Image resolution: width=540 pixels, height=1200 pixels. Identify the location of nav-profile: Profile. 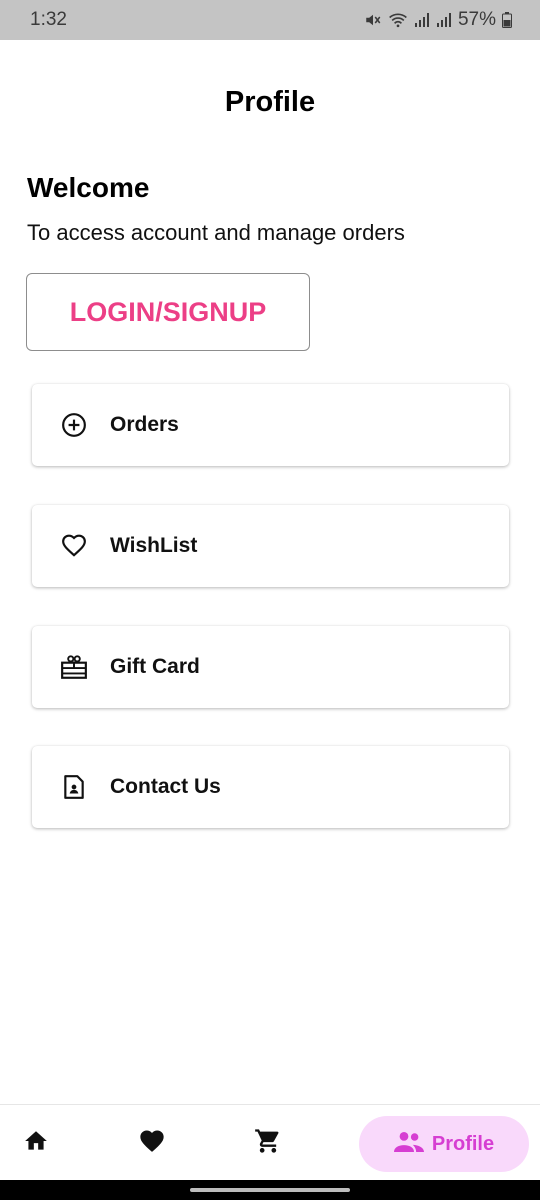
(444, 1144).